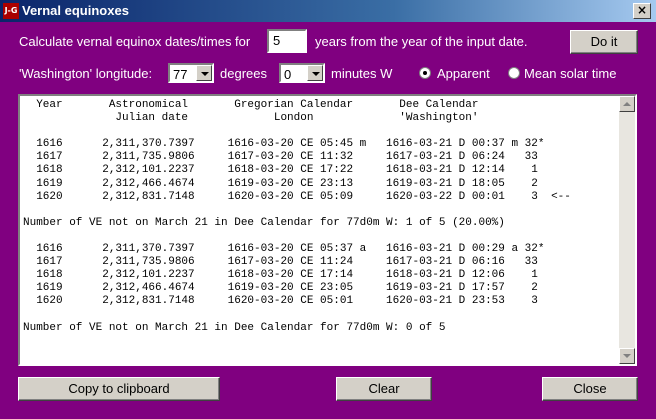 The image size is (656, 419). Describe the element at coordinates (514, 73) in the screenshot. I see `radio-mean-solar-time` at that location.